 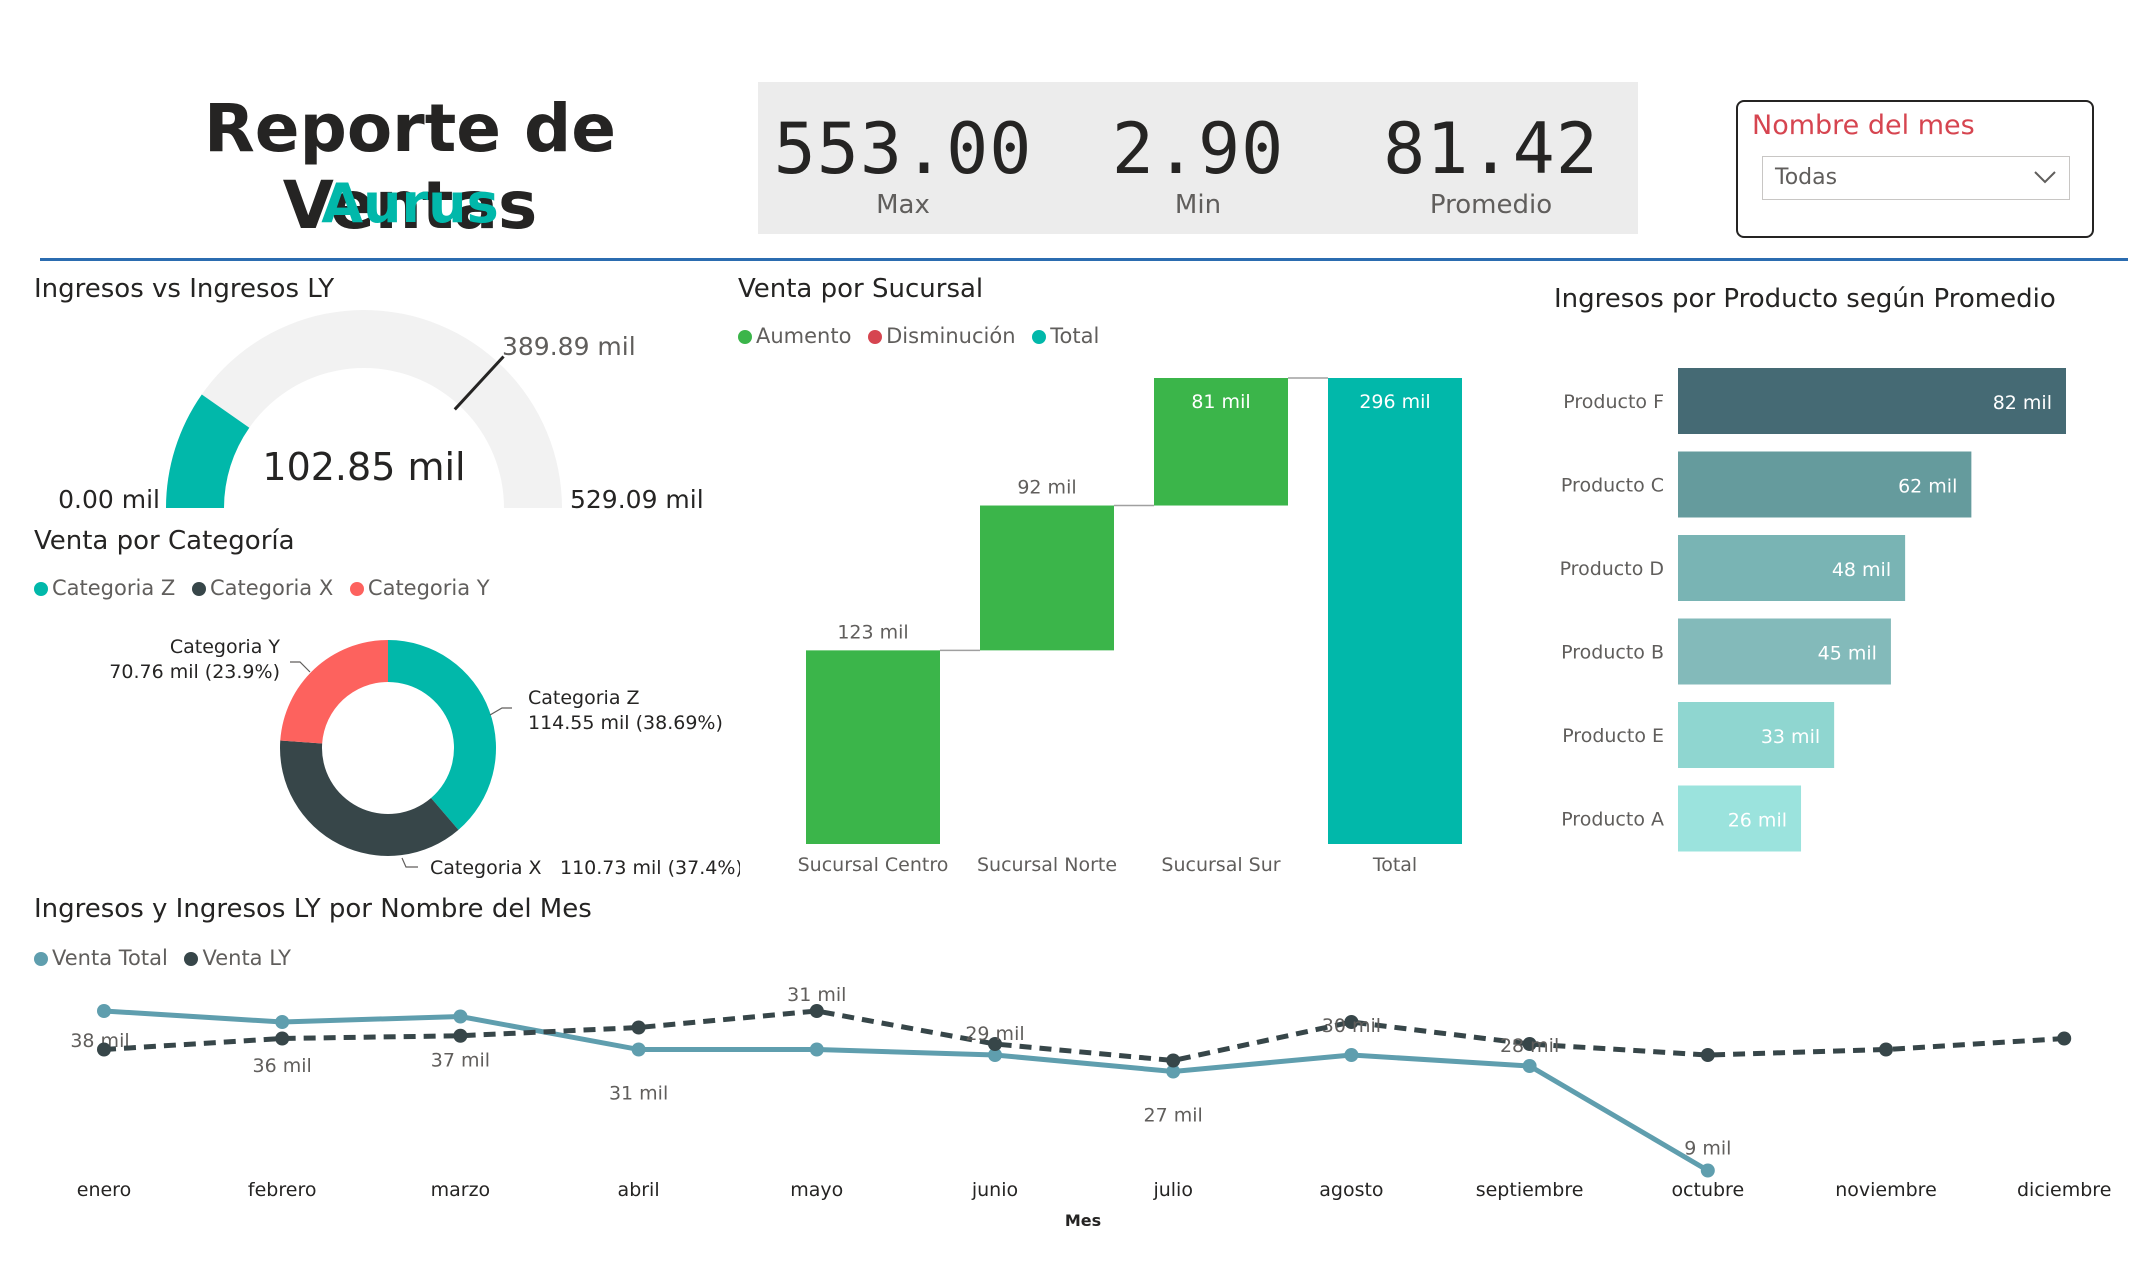 What do you see at coordinates (363, 467) in the screenshot?
I see `gauge-value-label: 102.85 mil` at bounding box center [363, 467].